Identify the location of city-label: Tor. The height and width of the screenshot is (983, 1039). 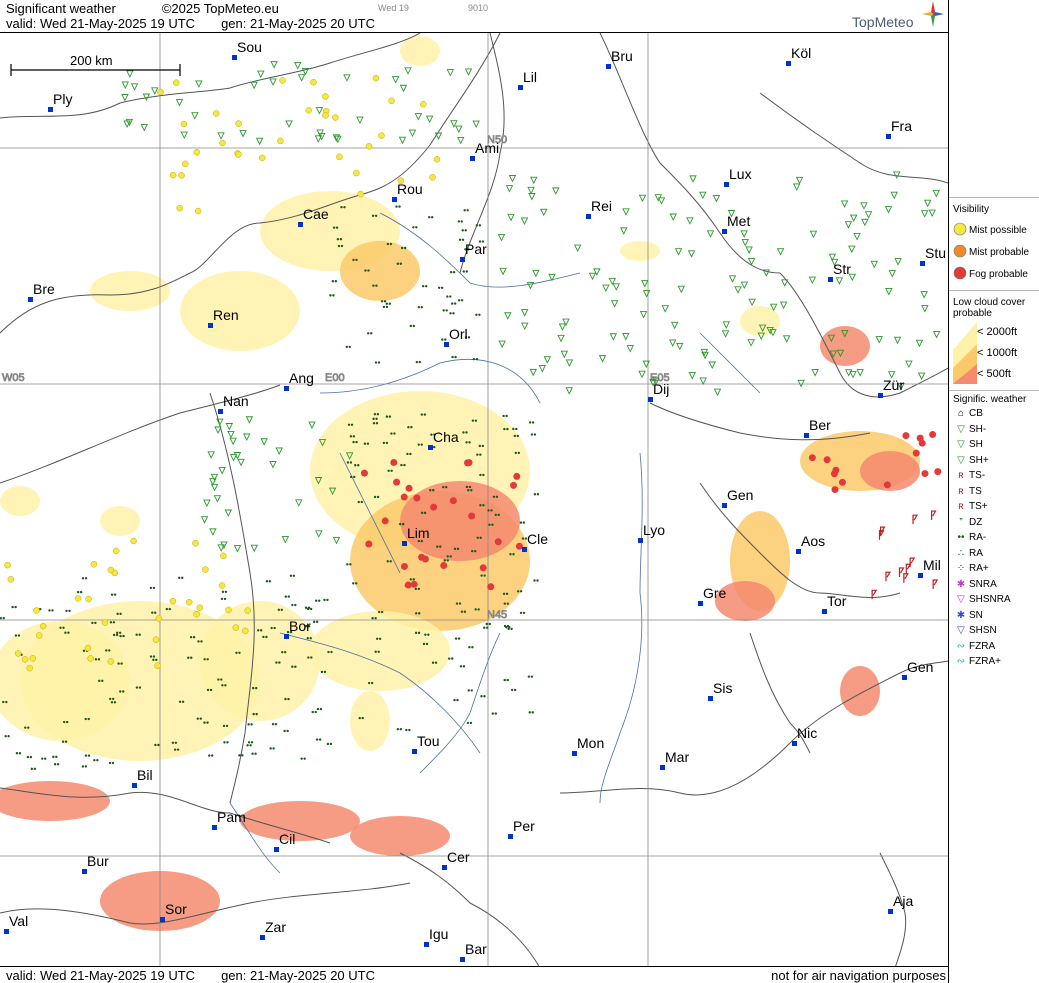
(837, 601).